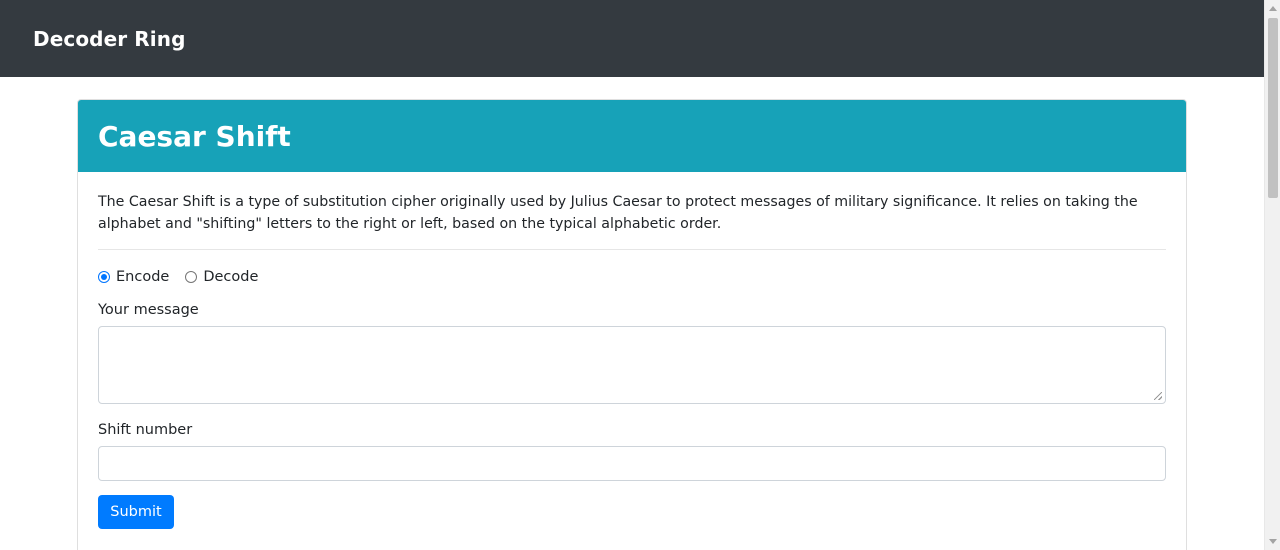  What do you see at coordinates (143, 277) in the screenshot?
I see `encode-radio-label: Encode` at bounding box center [143, 277].